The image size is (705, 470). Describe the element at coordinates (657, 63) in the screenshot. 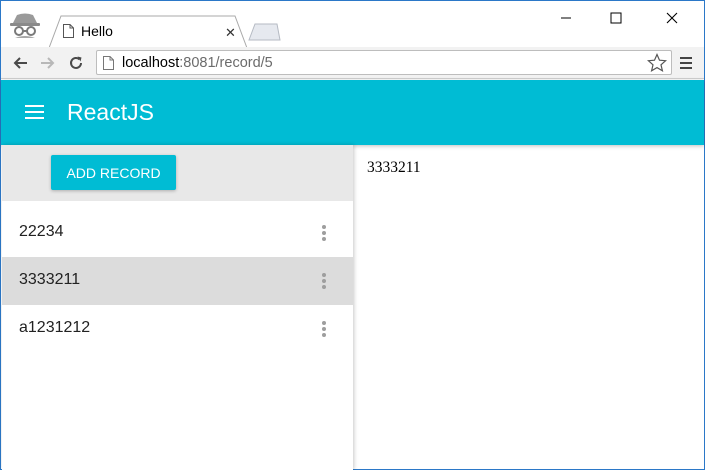

I see `star-icon` at that location.